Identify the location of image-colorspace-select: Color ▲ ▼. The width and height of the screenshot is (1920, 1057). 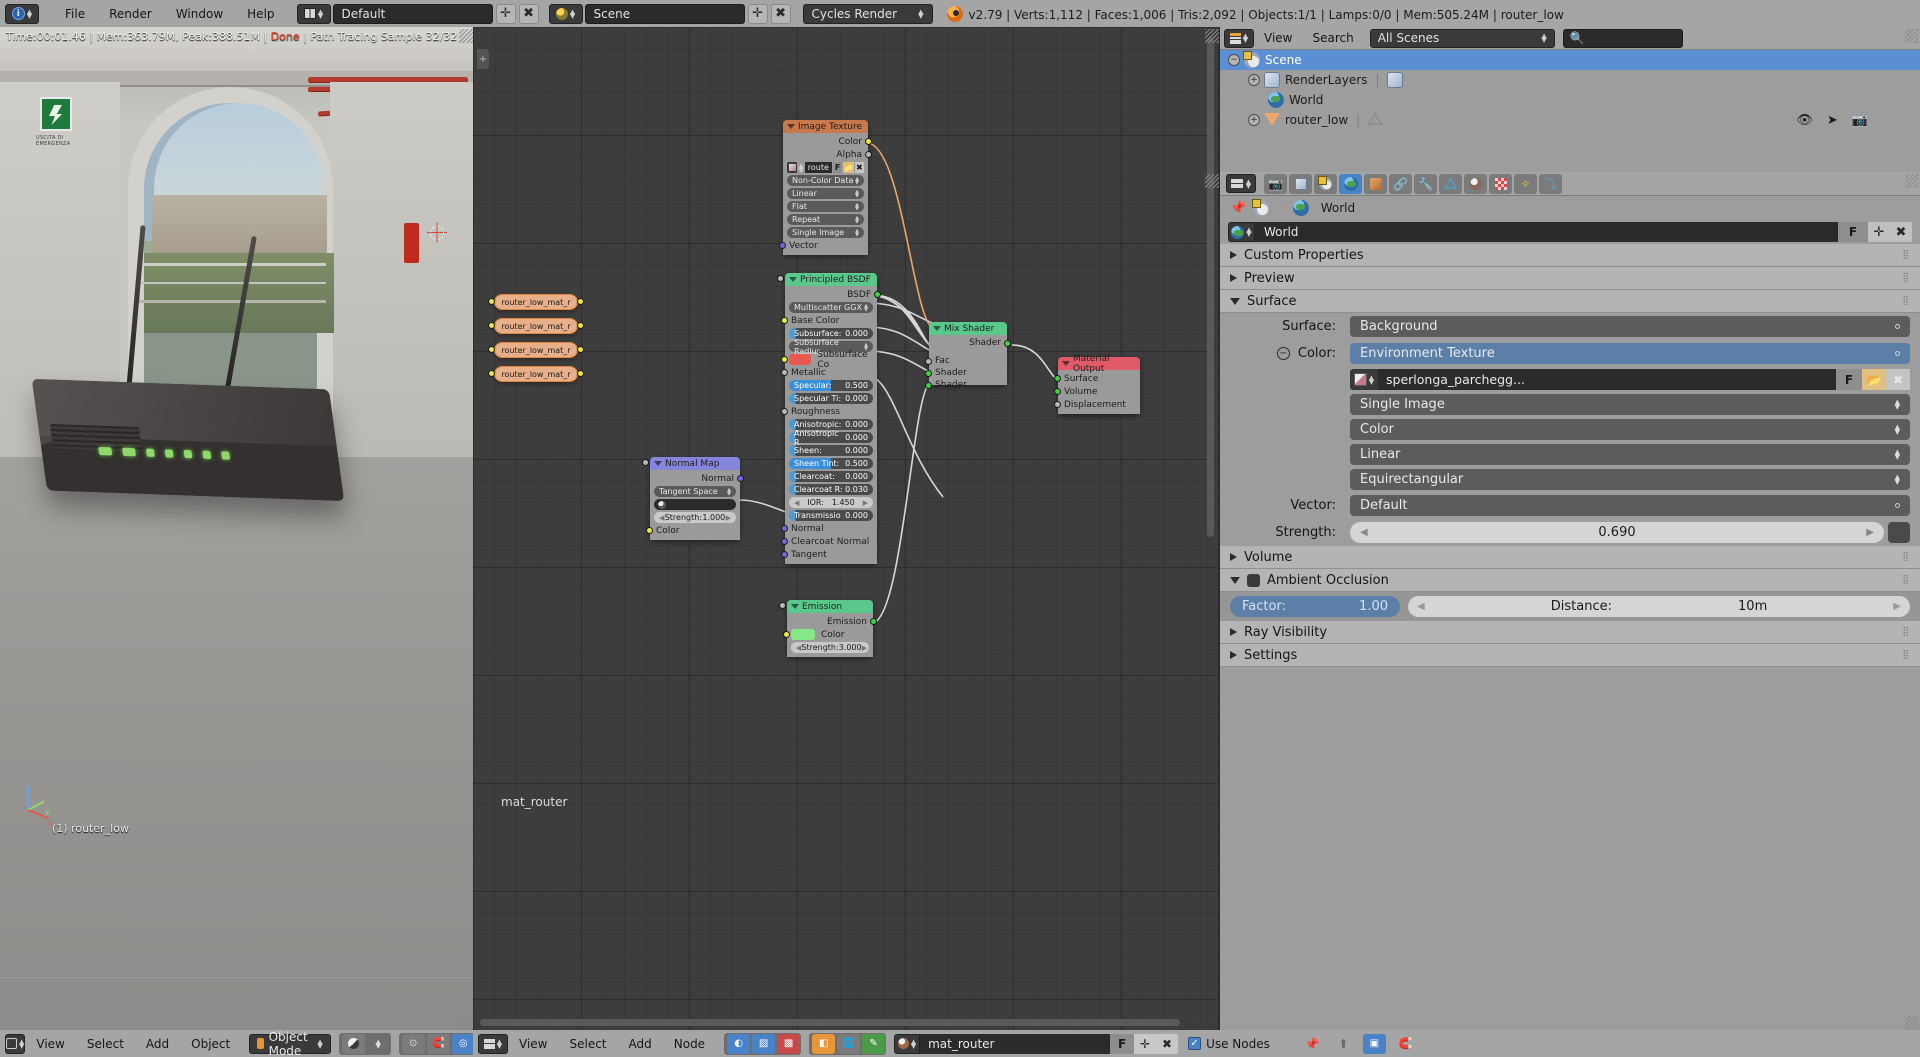
(1630, 429).